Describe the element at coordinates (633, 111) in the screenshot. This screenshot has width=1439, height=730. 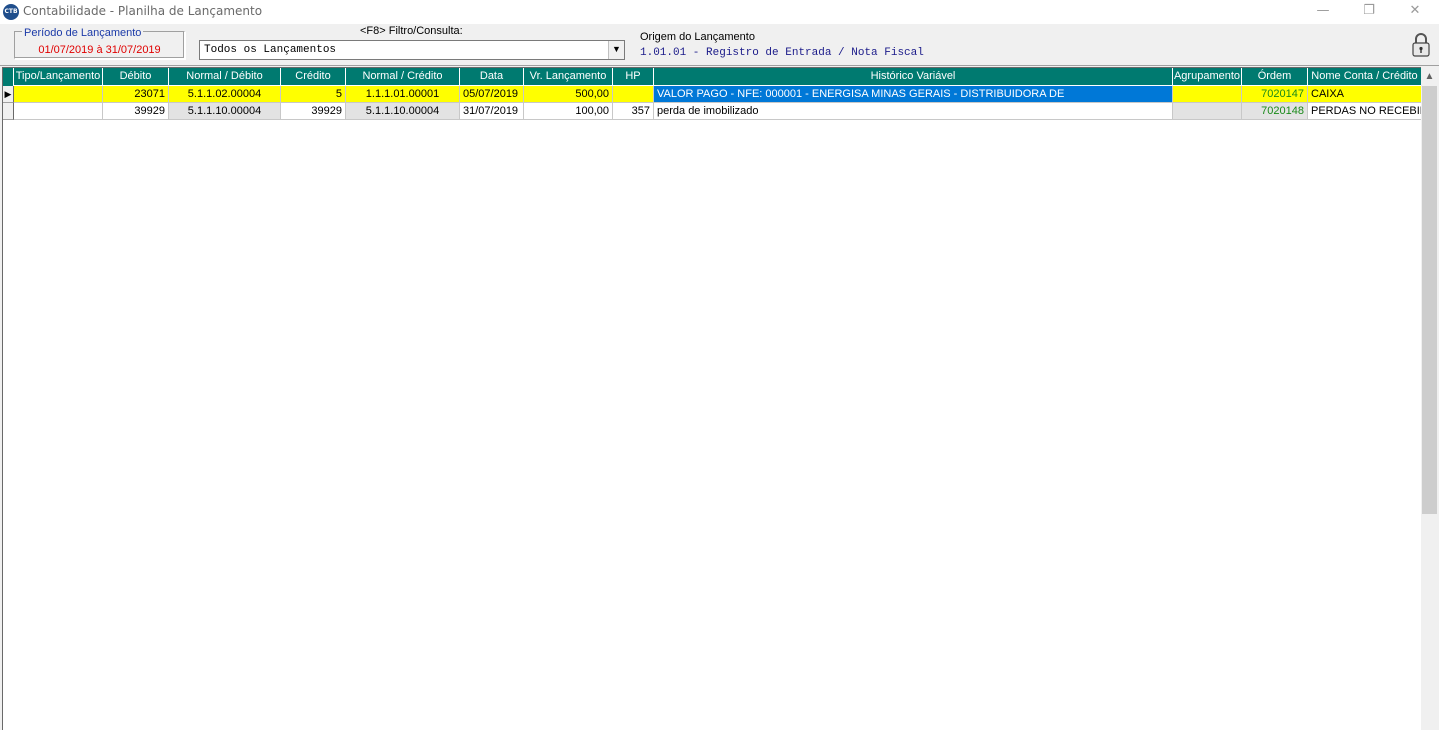
I see `cell-hp: 357` at that location.